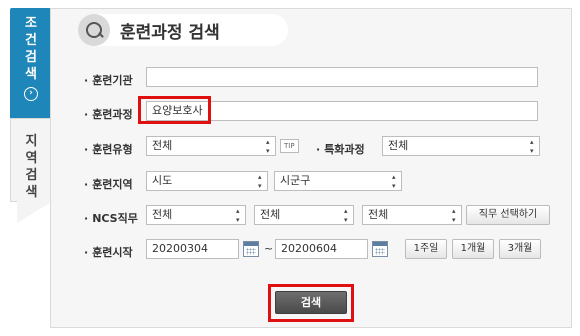 This screenshot has width=580, height=336. I want to click on institution-input, so click(342, 77).